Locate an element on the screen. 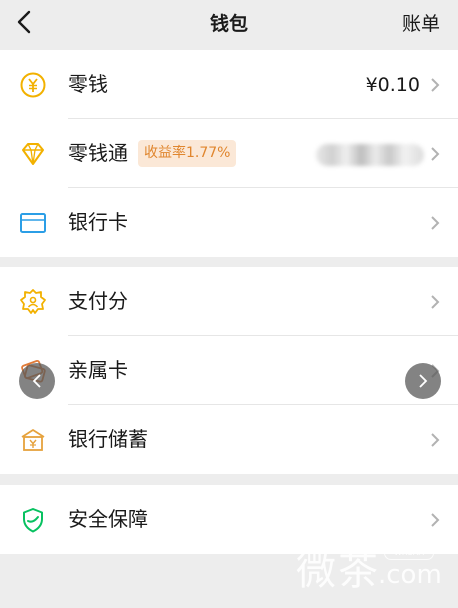 The width and height of the screenshot is (458, 608). list-item-lingqiantong: 零钱通 收益率1.77% is located at coordinates (229, 153).